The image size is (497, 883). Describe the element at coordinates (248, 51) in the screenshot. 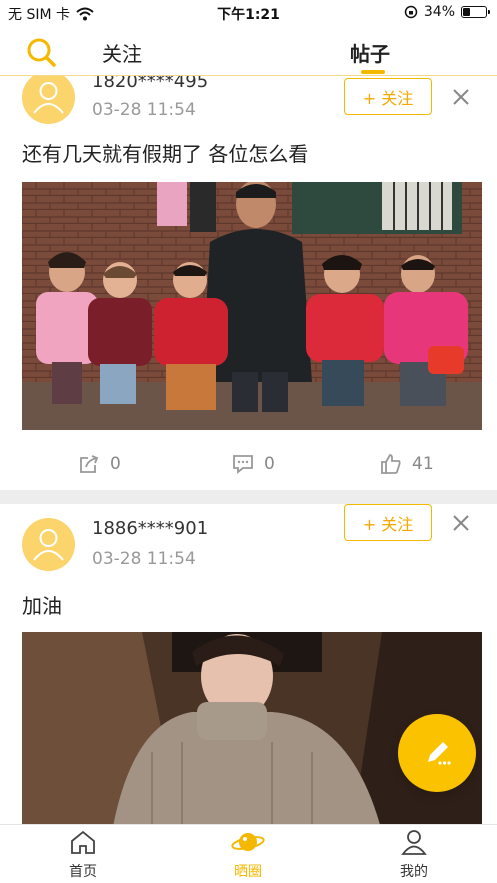

I see `top-nav: 关注 帖子` at that location.